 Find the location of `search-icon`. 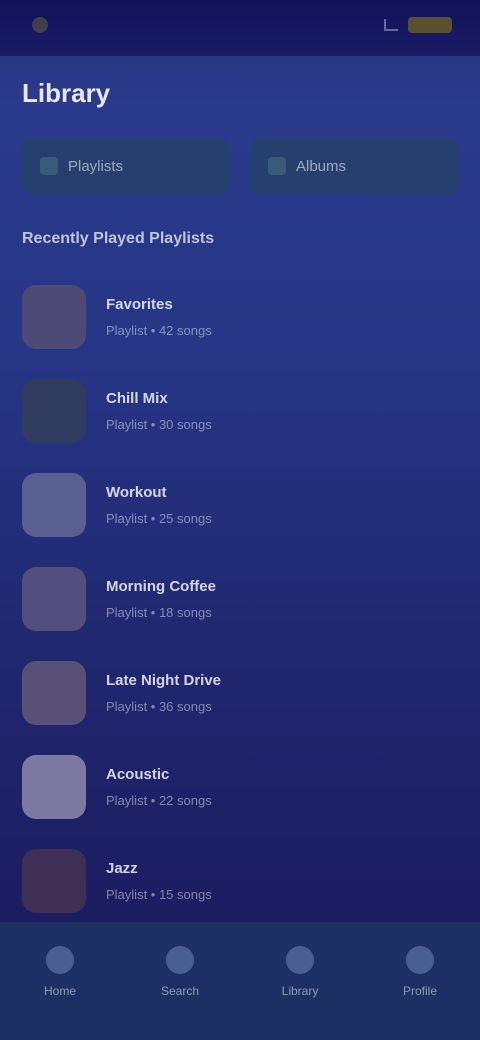

search-icon is located at coordinates (180, 960).